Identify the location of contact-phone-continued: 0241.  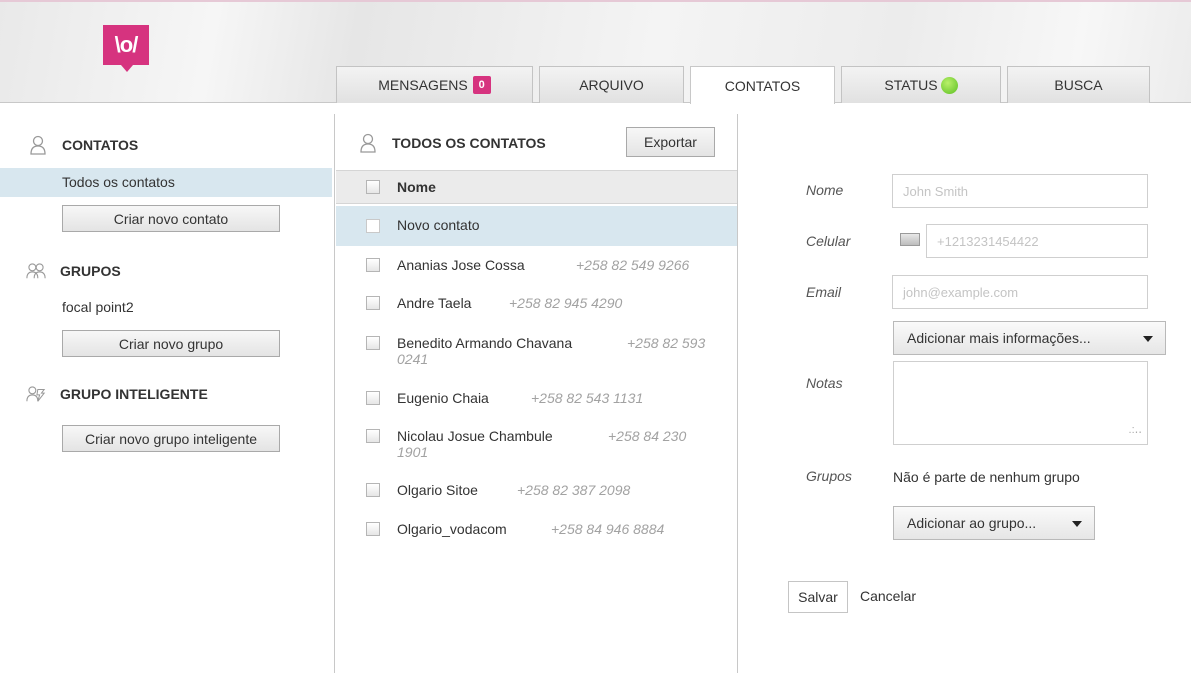
(413, 359).